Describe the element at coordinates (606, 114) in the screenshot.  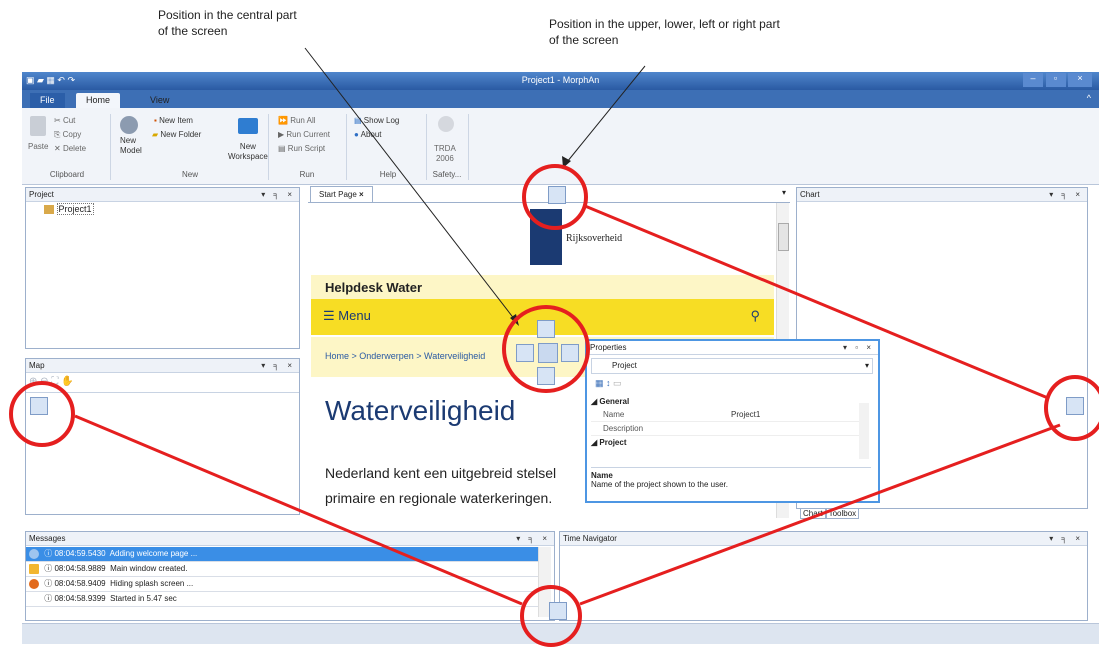
I see `pointer-line-edges` at that location.